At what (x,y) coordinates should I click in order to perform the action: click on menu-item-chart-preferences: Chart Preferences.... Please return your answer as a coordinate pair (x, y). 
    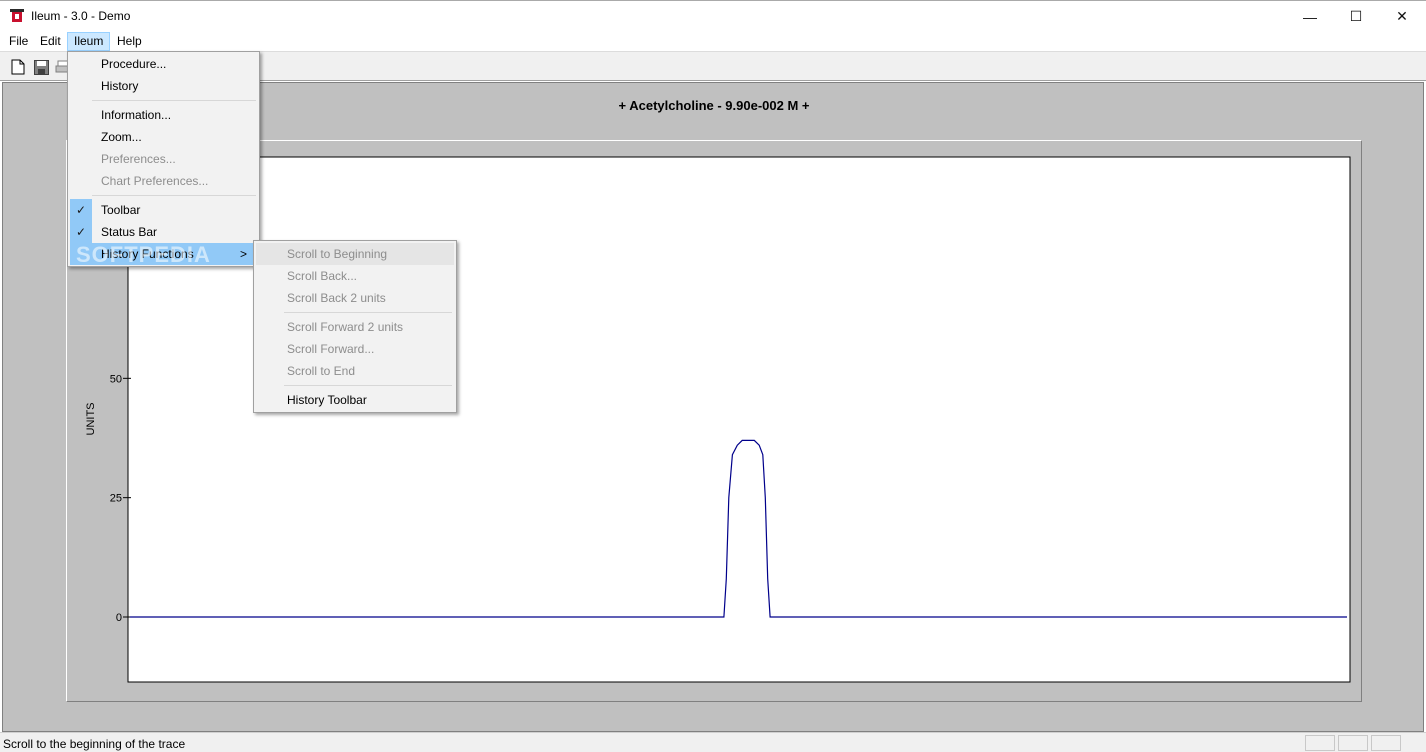
    Looking at the image, I should click on (163, 181).